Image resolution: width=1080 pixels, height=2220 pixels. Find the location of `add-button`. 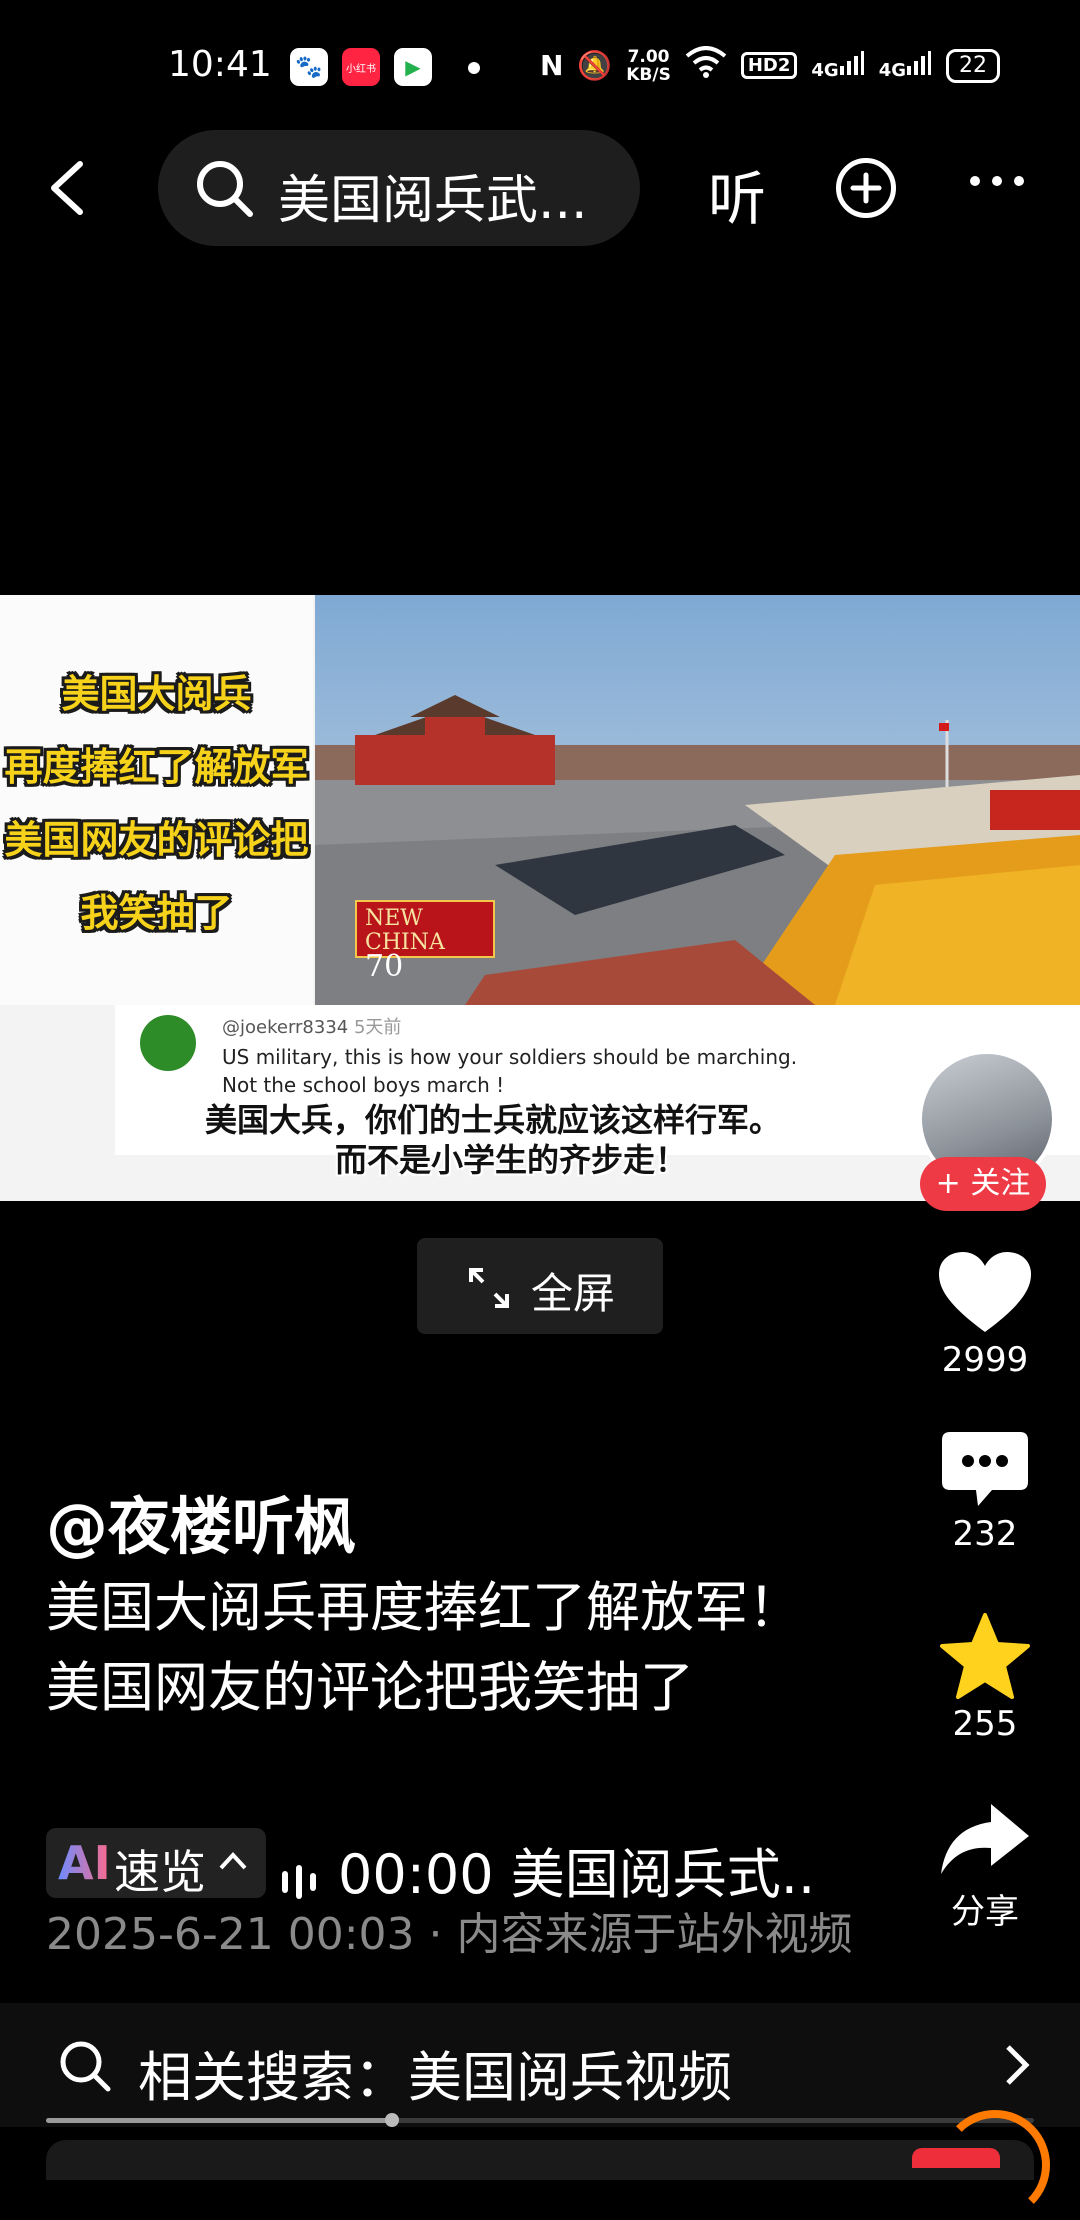

add-button is located at coordinates (866, 188).